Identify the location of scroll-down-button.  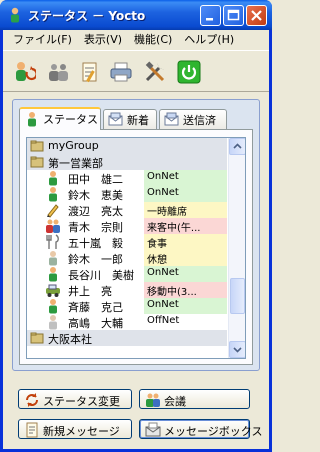
(237, 349).